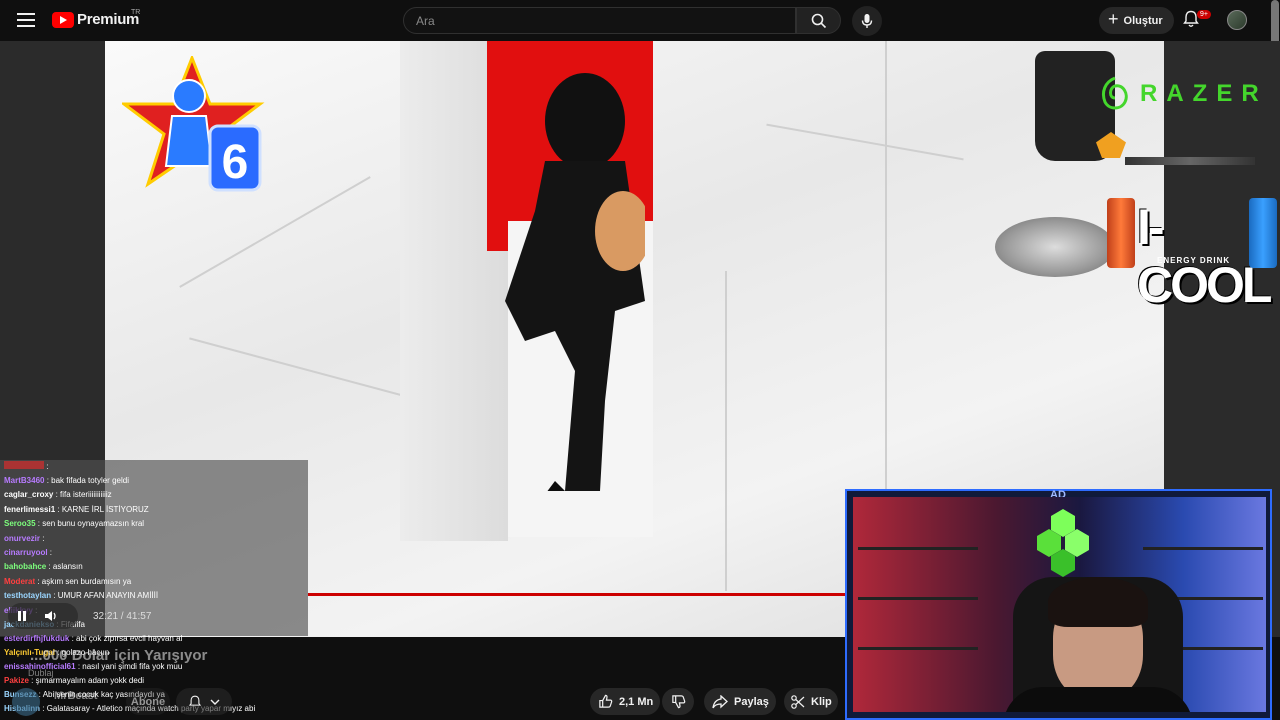 The height and width of the screenshot is (720, 1280). Describe the element at coordinates (24, 480) in the screenshot. I see `chat-username: MartB3460` at that location.